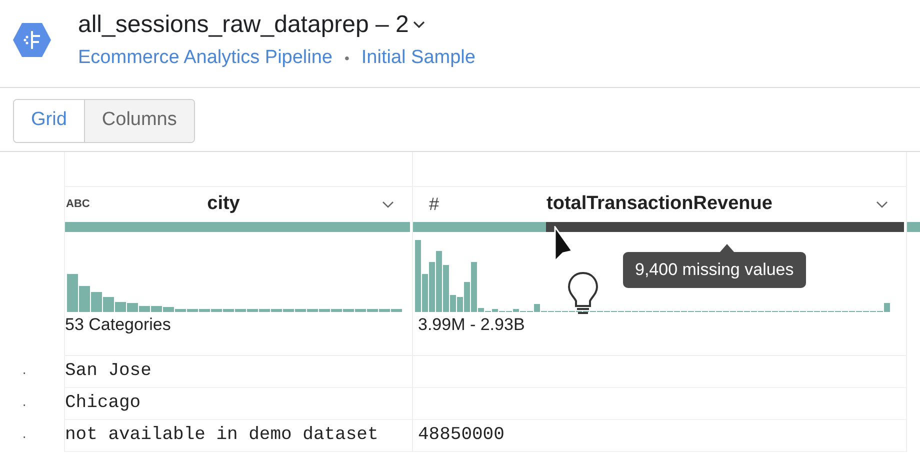 The image size is (920, 464). Describe the element at coordinates (118, 325) in the screenshot. I see `column-summary: 53 Categories` at that location.